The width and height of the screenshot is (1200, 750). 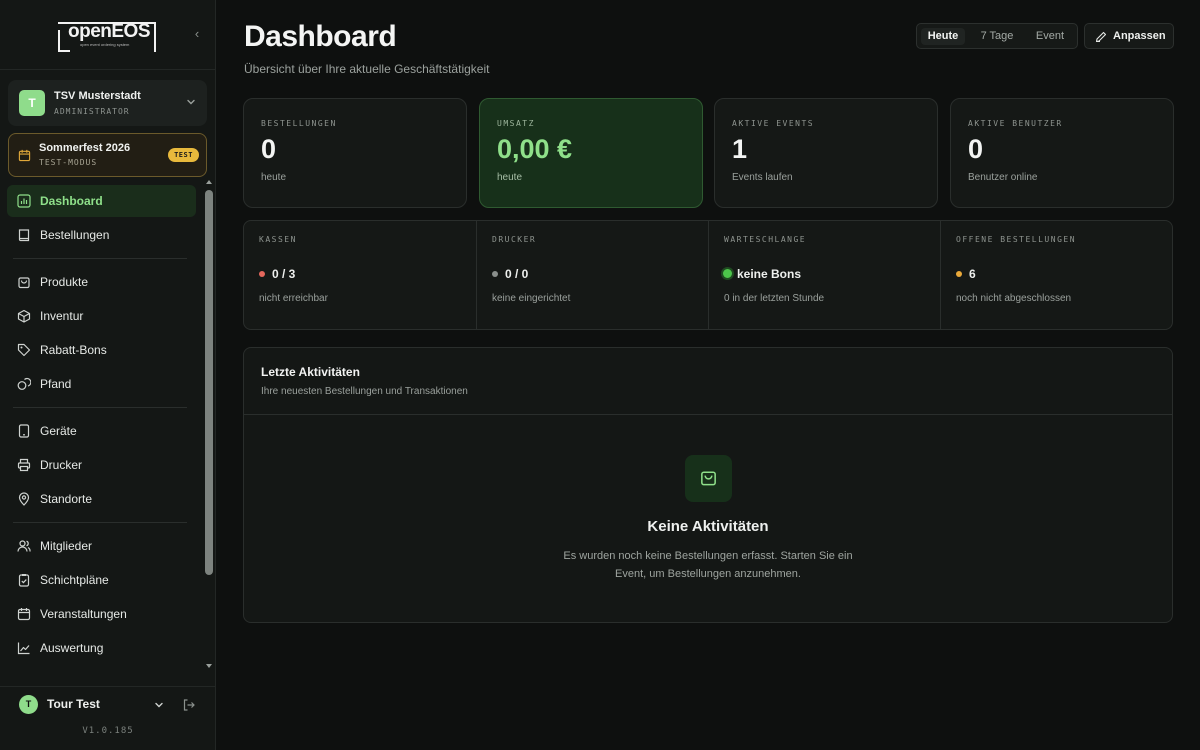 What do you see at coordinates (24, 201) in the screenshot?
I see `bar-chart-icon` at bounding box center [24, 201].